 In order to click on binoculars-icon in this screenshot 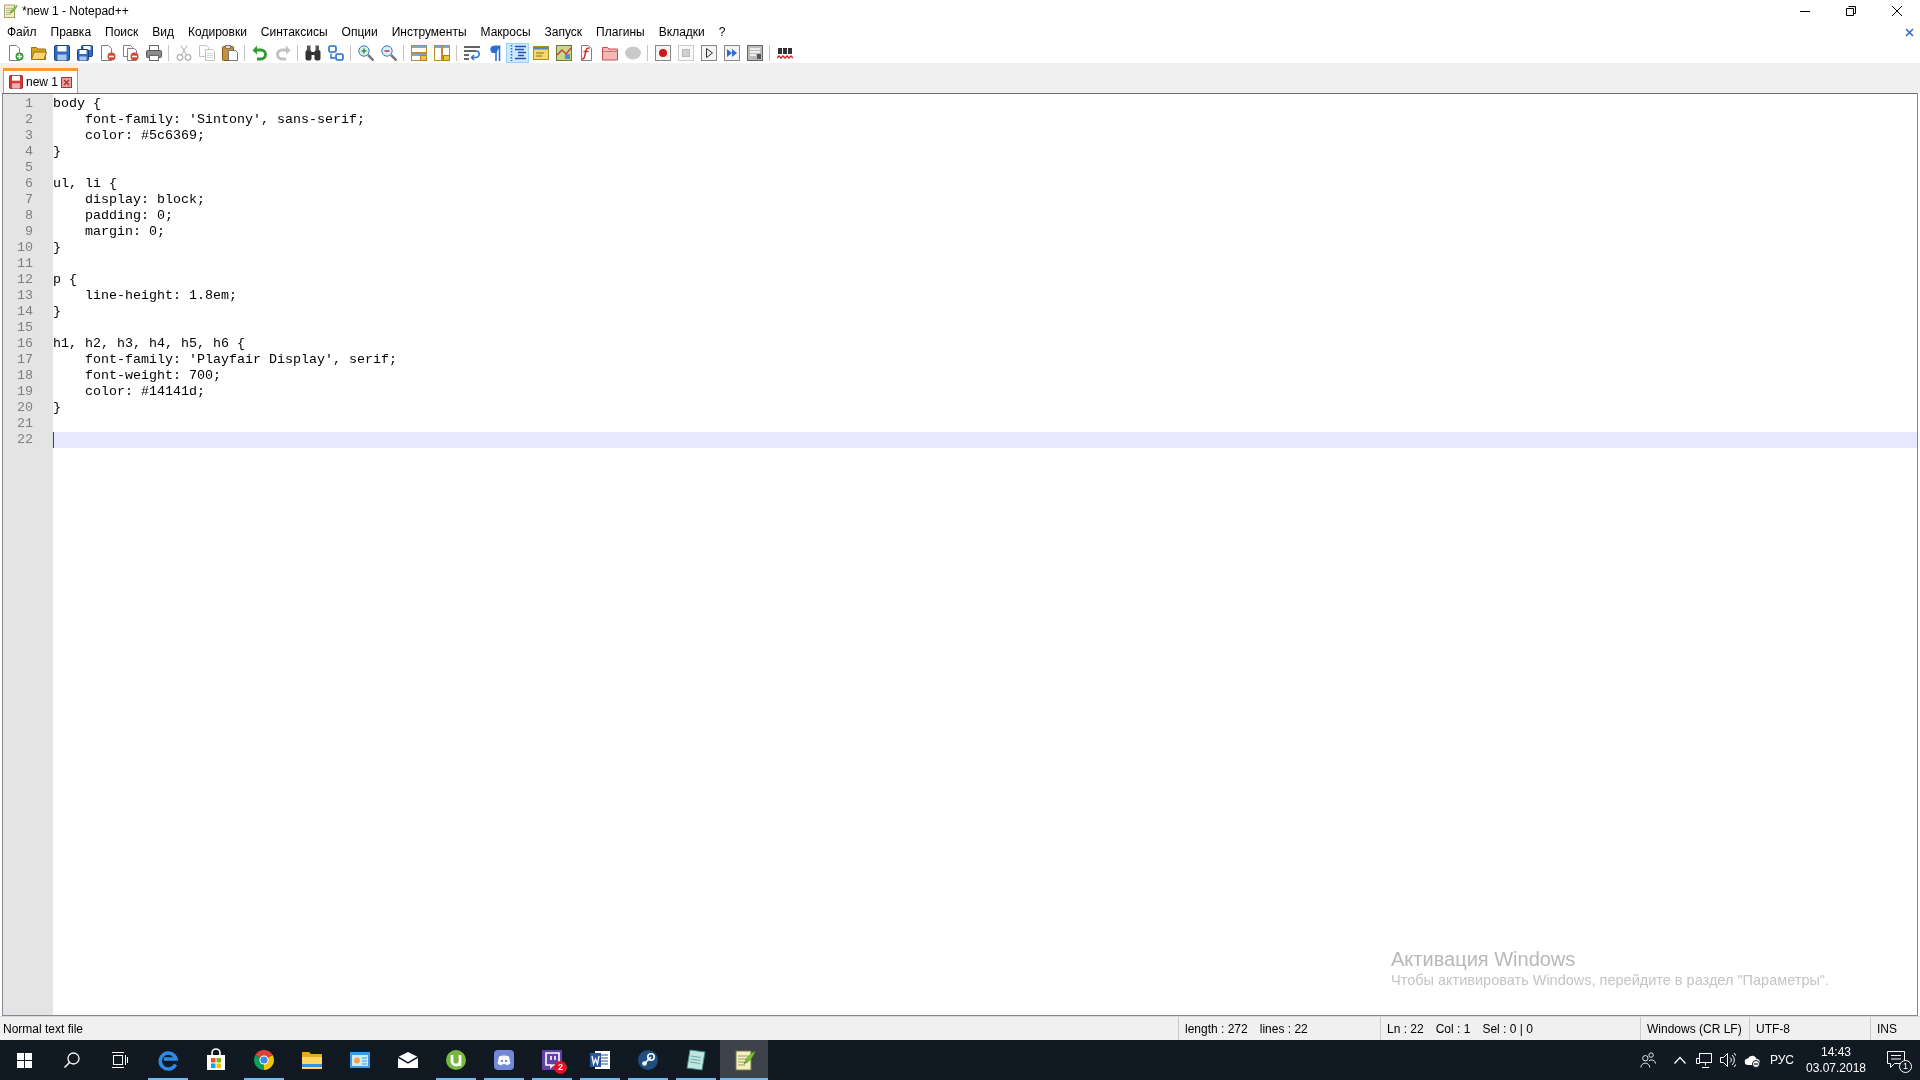, I will do `click(312, 53)`.